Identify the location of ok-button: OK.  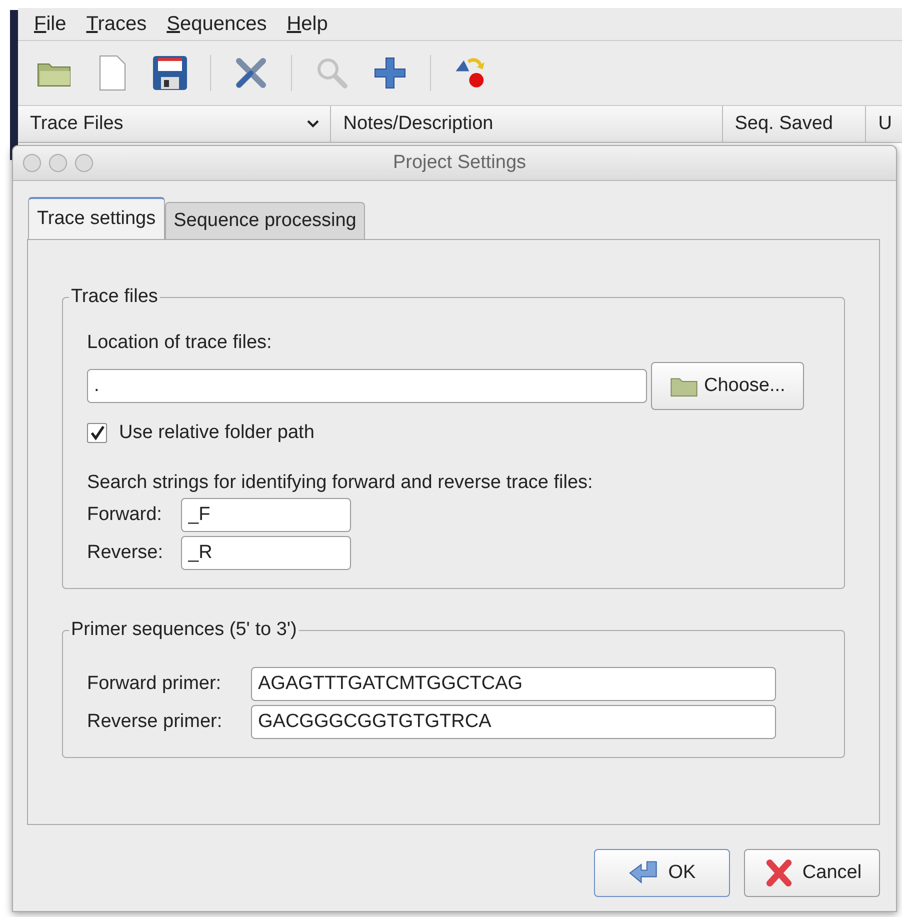
(662, 873).